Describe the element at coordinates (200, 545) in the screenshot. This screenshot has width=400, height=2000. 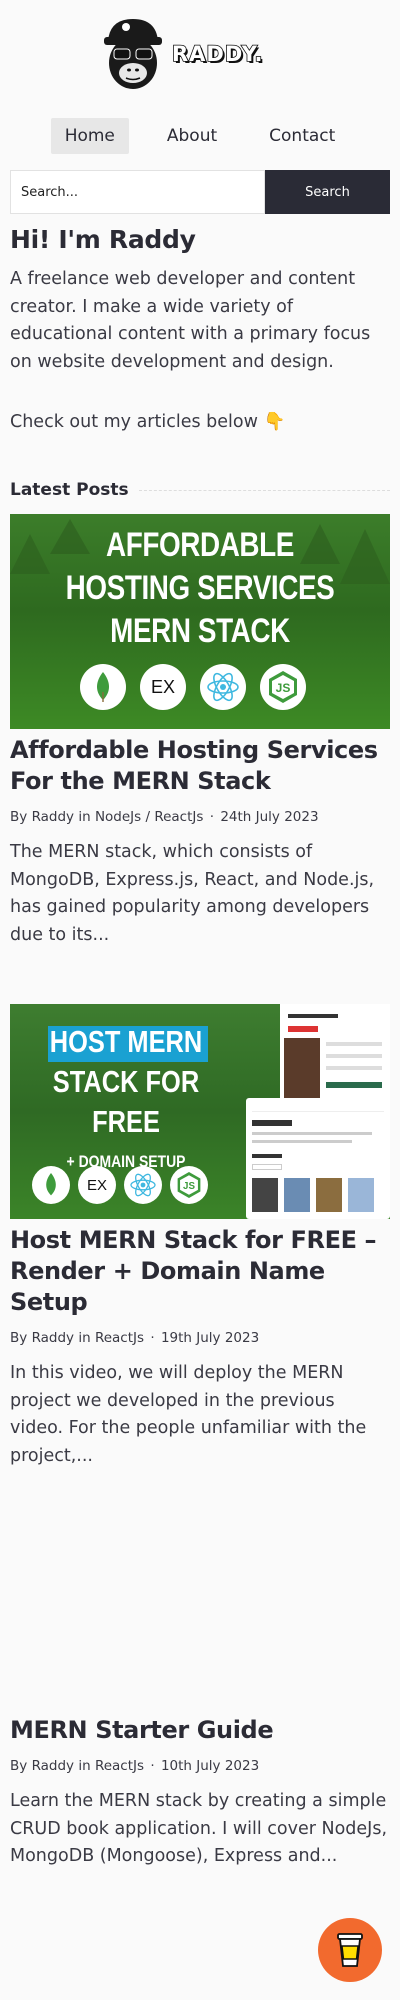
I see `thumb-line-1: AFFORDABLE` at that location.